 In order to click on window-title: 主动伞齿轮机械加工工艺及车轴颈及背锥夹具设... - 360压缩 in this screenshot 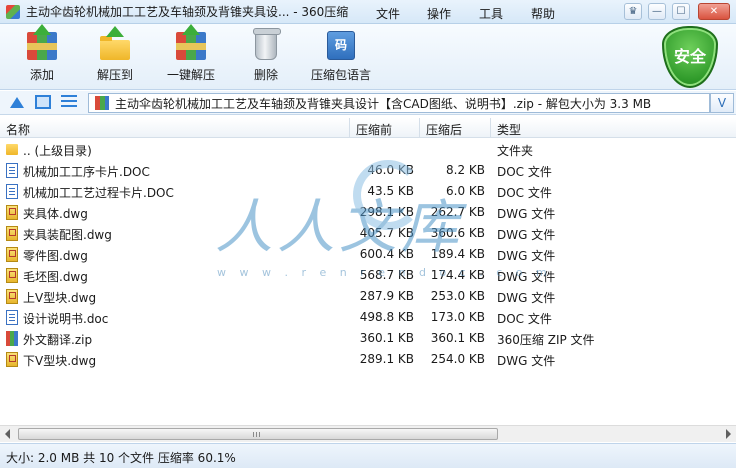, I will do `click(187, 12)`.